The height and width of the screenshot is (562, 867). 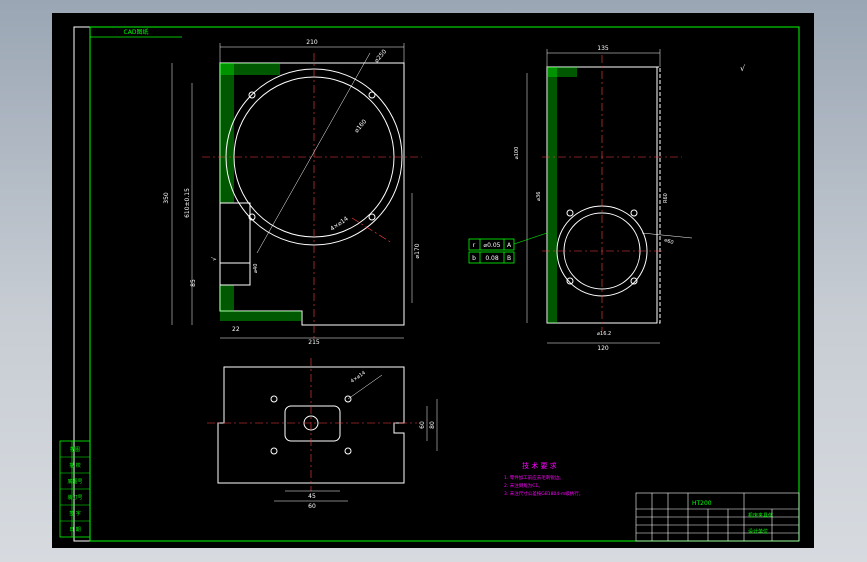 I want to click on tol-val-1: ⌀0.05, so click(x=492, y=245).